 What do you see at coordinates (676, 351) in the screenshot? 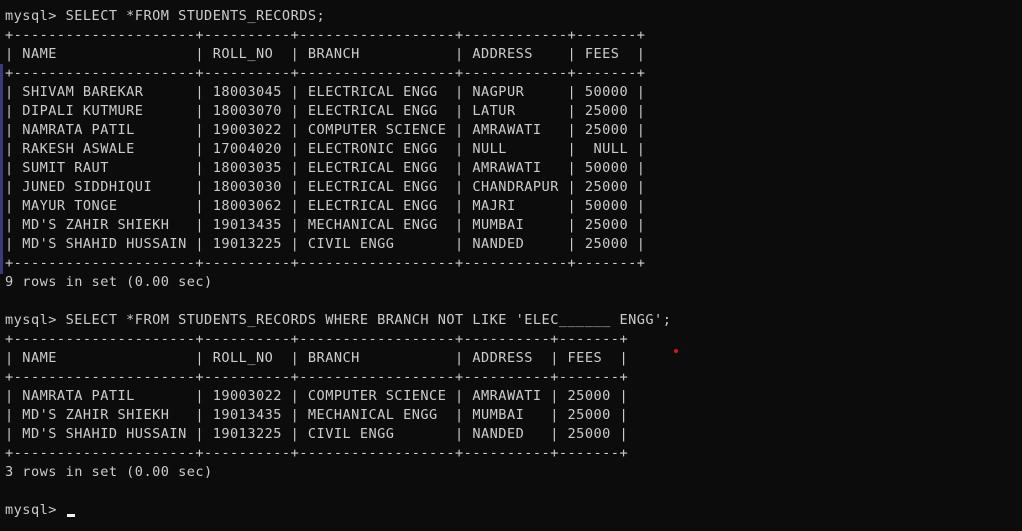
I see `red-dot-marker` at bounding box center [676, 351].